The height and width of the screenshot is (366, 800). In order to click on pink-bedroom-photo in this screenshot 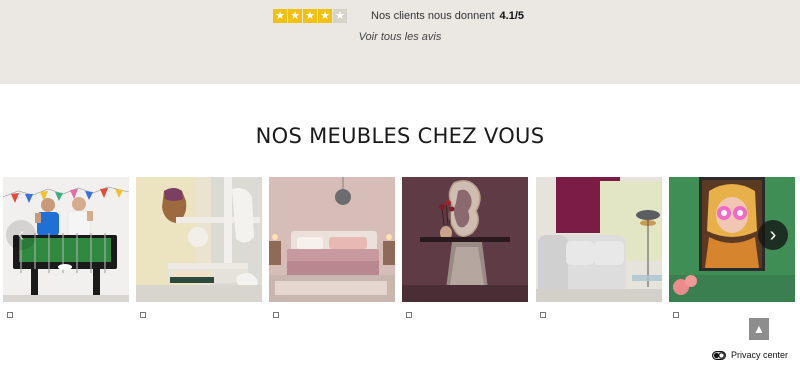, I will do `click(332, 239)`.